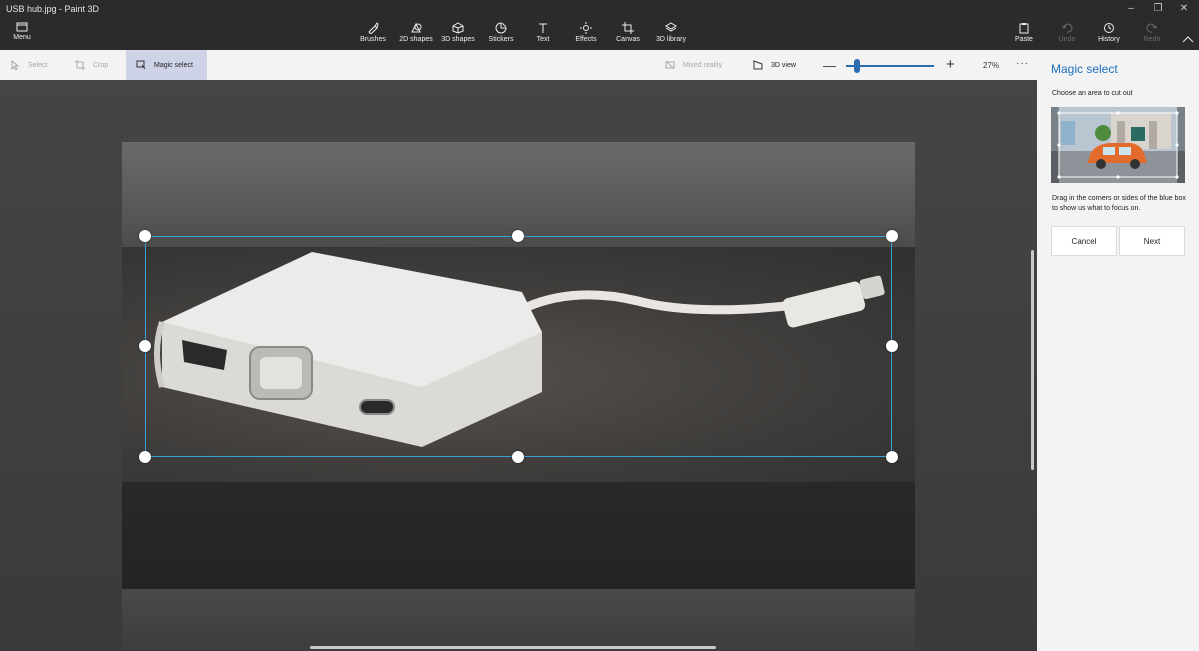  I want to click on history-icon, so click(1109, 28).